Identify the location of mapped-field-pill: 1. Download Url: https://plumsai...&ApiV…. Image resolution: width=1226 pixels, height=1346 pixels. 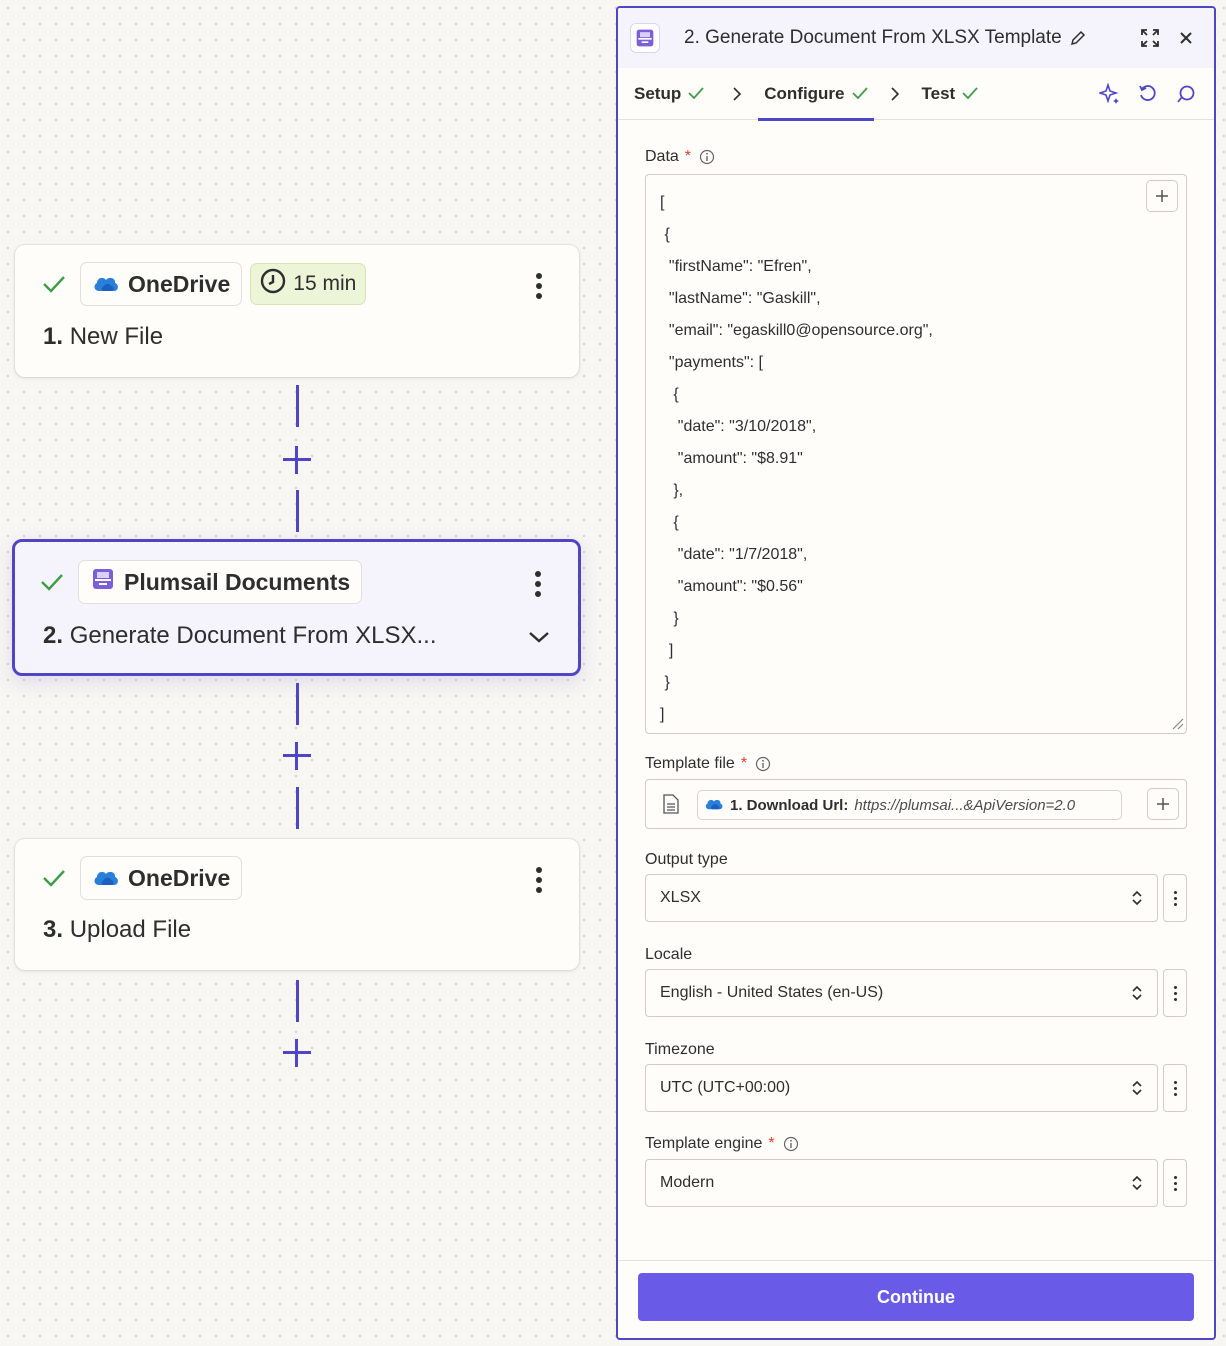
(909, 805).